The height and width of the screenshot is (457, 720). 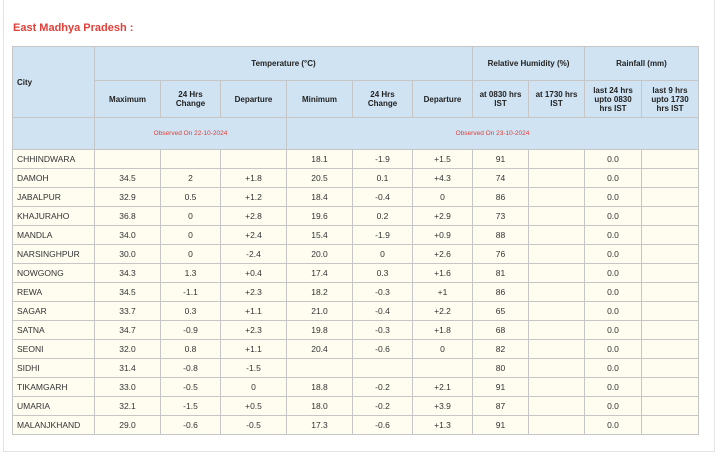 I want to click on table-row: MANDLA 34.0 0 +2.4 15.4 -1.9 +0.9 88 0.0, so click(x=355, y=235).